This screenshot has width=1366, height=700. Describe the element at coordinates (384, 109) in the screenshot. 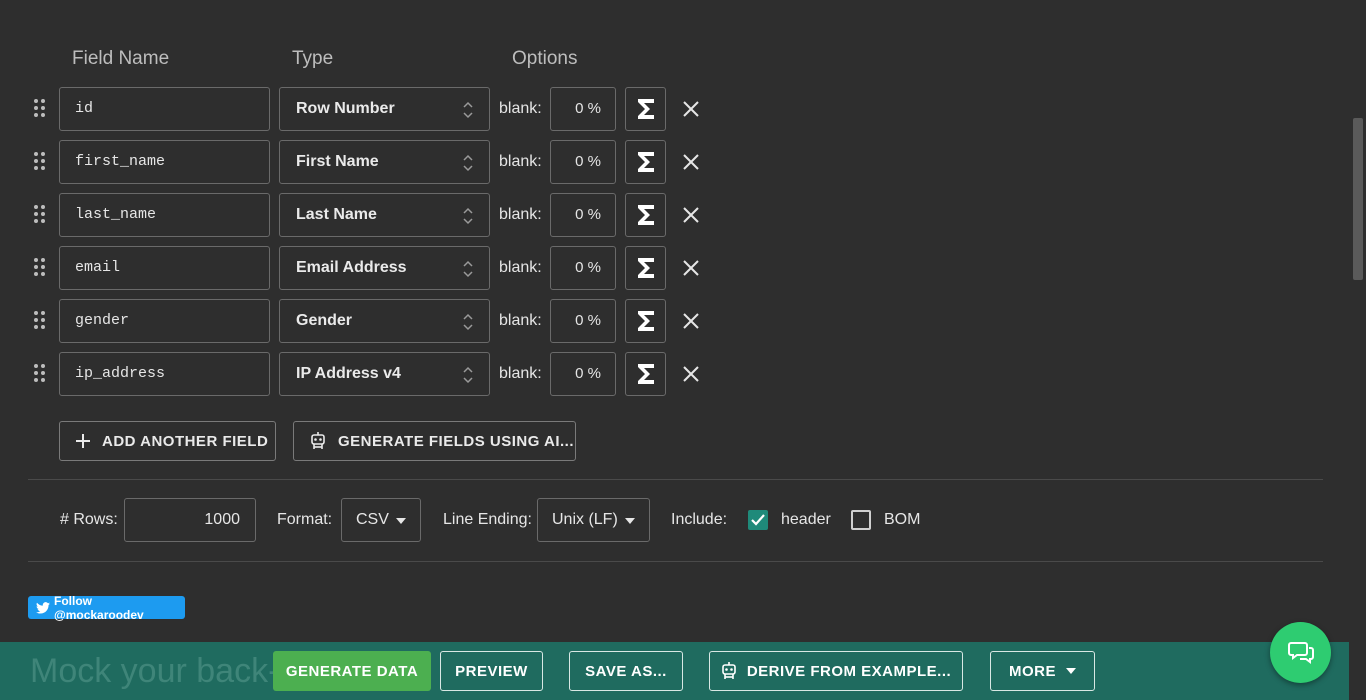

I see `field-type-select: Row Number` at that location.